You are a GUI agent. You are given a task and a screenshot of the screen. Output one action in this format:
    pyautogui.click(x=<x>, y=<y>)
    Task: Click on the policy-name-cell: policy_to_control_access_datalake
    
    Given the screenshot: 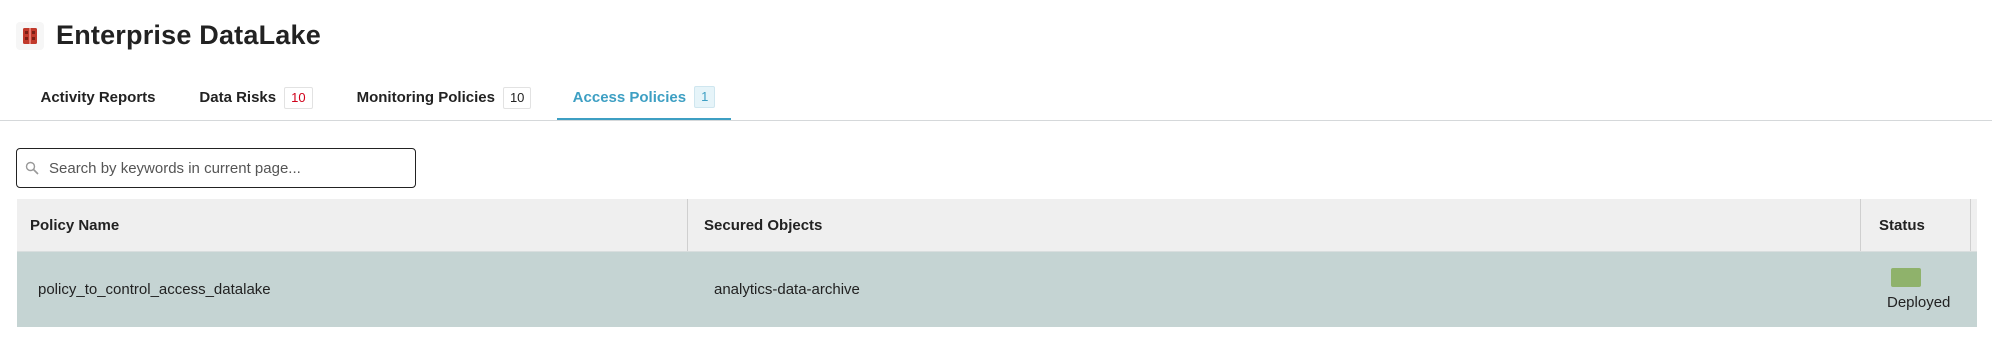 What is the action you would take?
    pyautogui.click(x=368, y=289)
    